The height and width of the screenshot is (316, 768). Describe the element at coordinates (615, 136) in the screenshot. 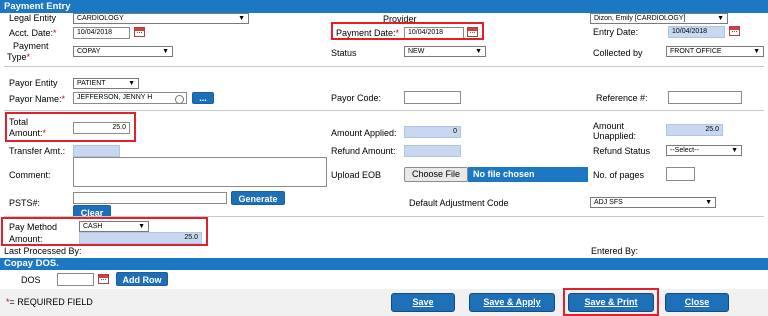

I see `amount-unapplied-label-line2: Unapplied:` at that location.